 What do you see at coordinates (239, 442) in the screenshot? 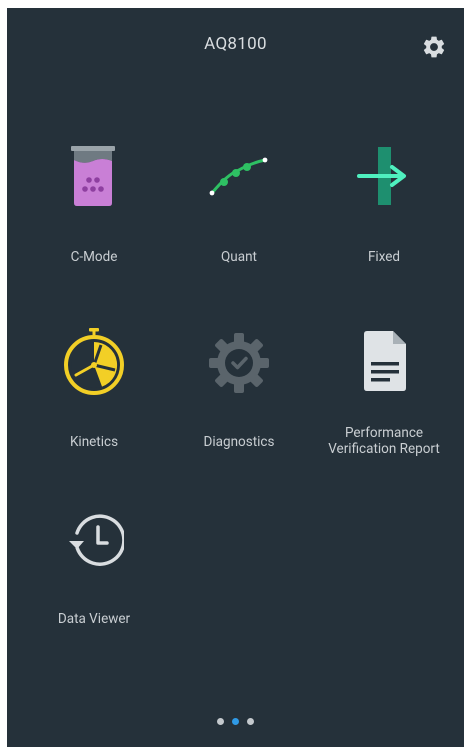
I see `tile-label: Diagnostics` at bounding box center [239, 442].